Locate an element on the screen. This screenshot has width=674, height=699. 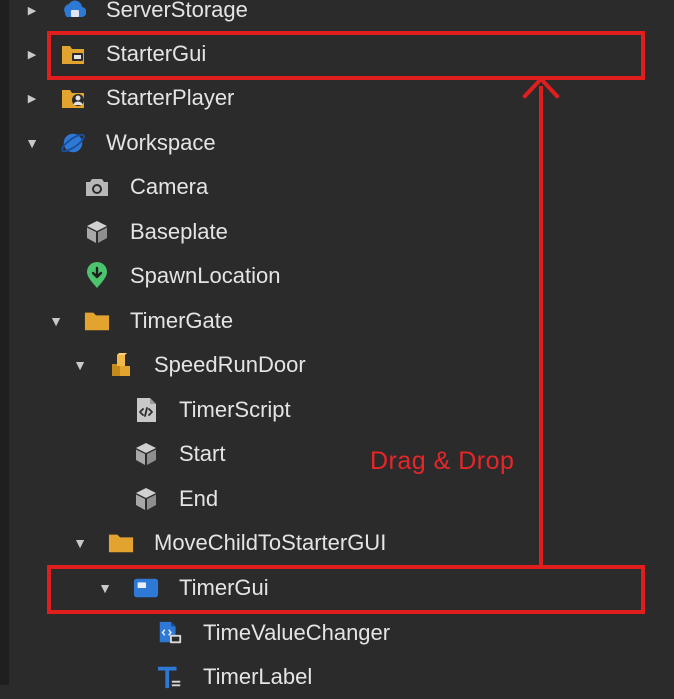
model-icon is located at coordinates (121, 365).